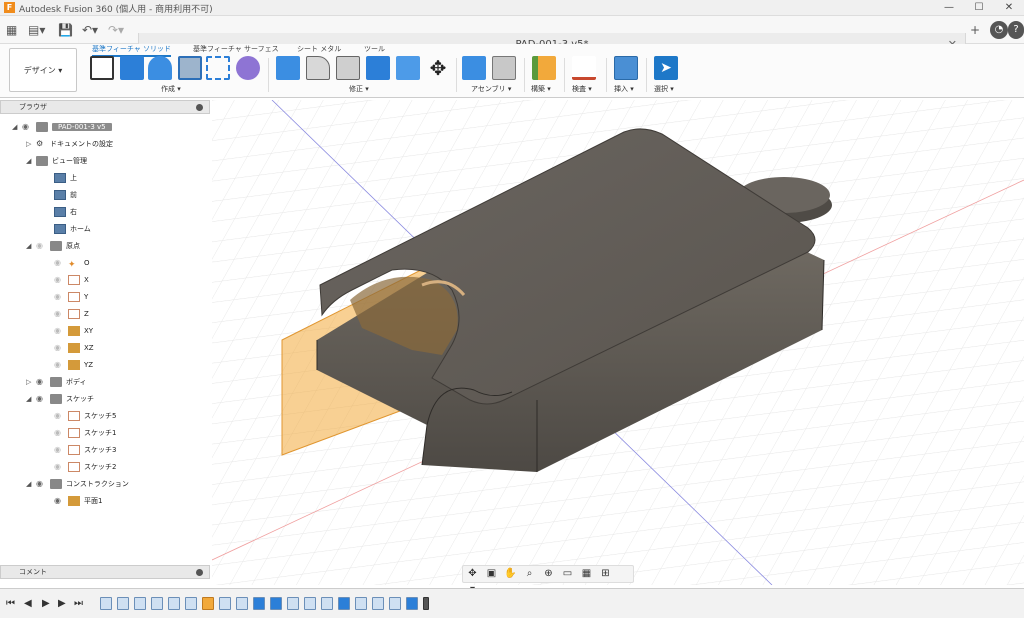 Image resolution: width=1024 pixels, height=618 pixels. What do you see at coordinates (979, 8) in the screenshot?
I see `maximize-button: ☐` at bounding box center [979, 8].